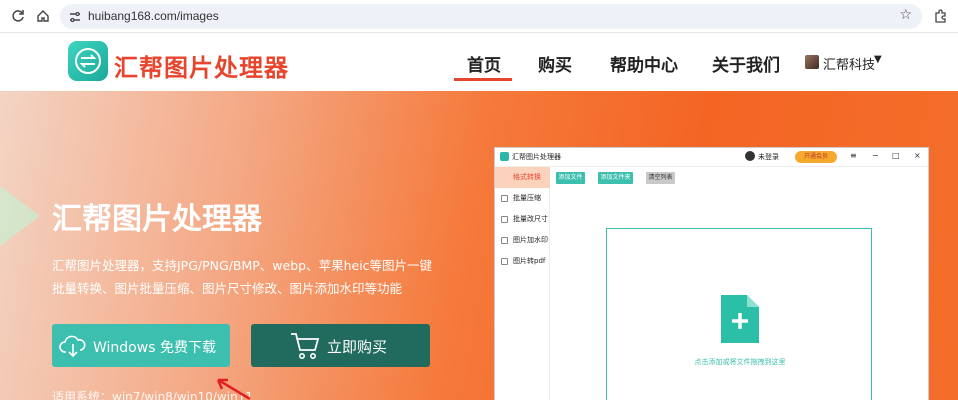 This screenshot has width=958, height=400. What do you see at coordinates (896, 155) in the screenshot?
I see `maximize-icon: □` at bounding box center [896, 155].